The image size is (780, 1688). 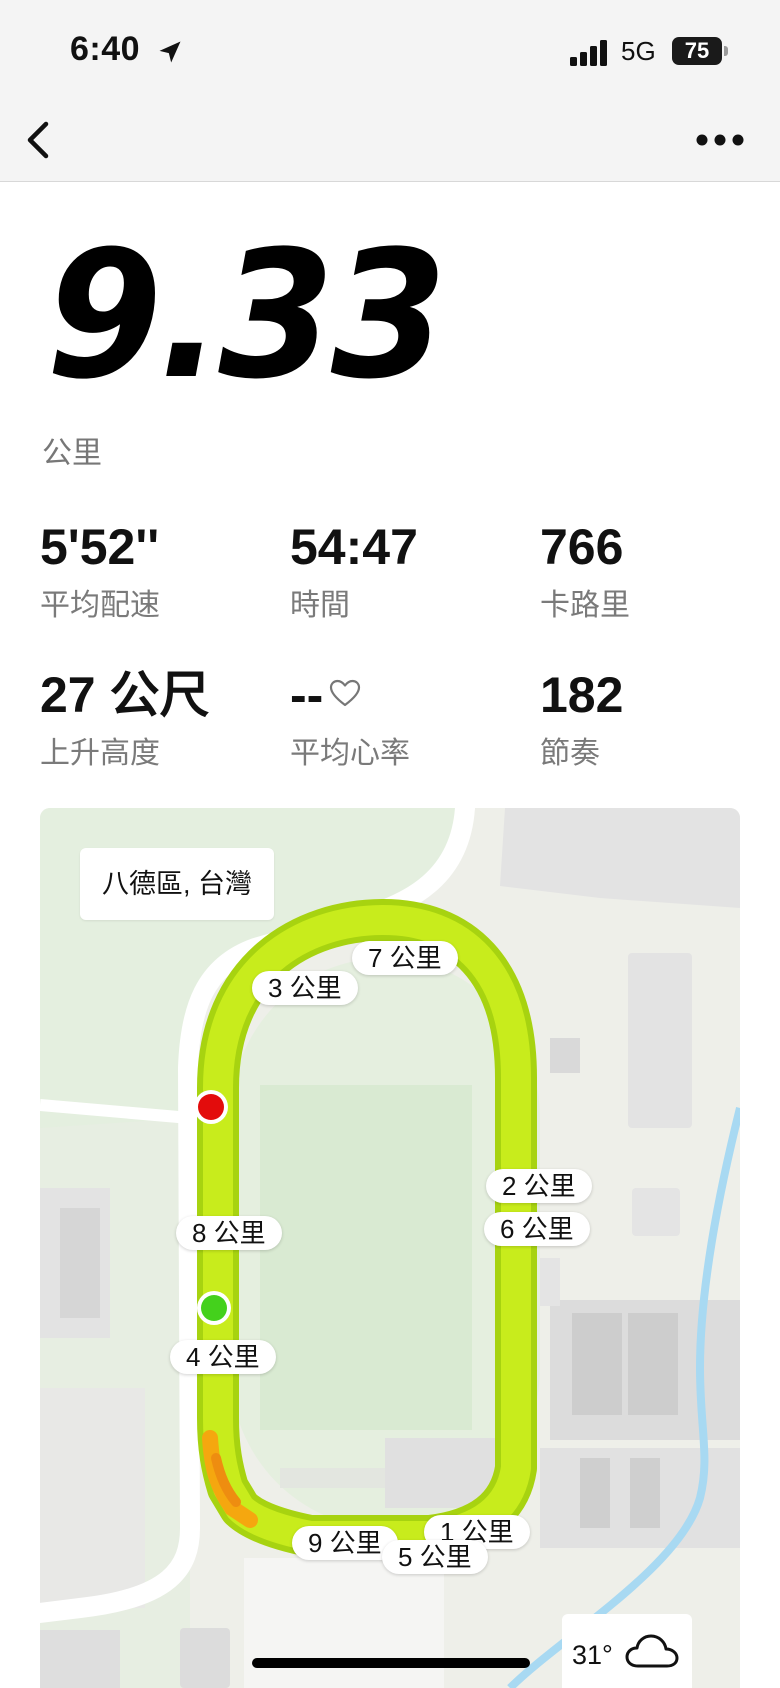 I want to click on stat-avg-pace: 5'52'' 平均配速, so click(x=100, y=573).